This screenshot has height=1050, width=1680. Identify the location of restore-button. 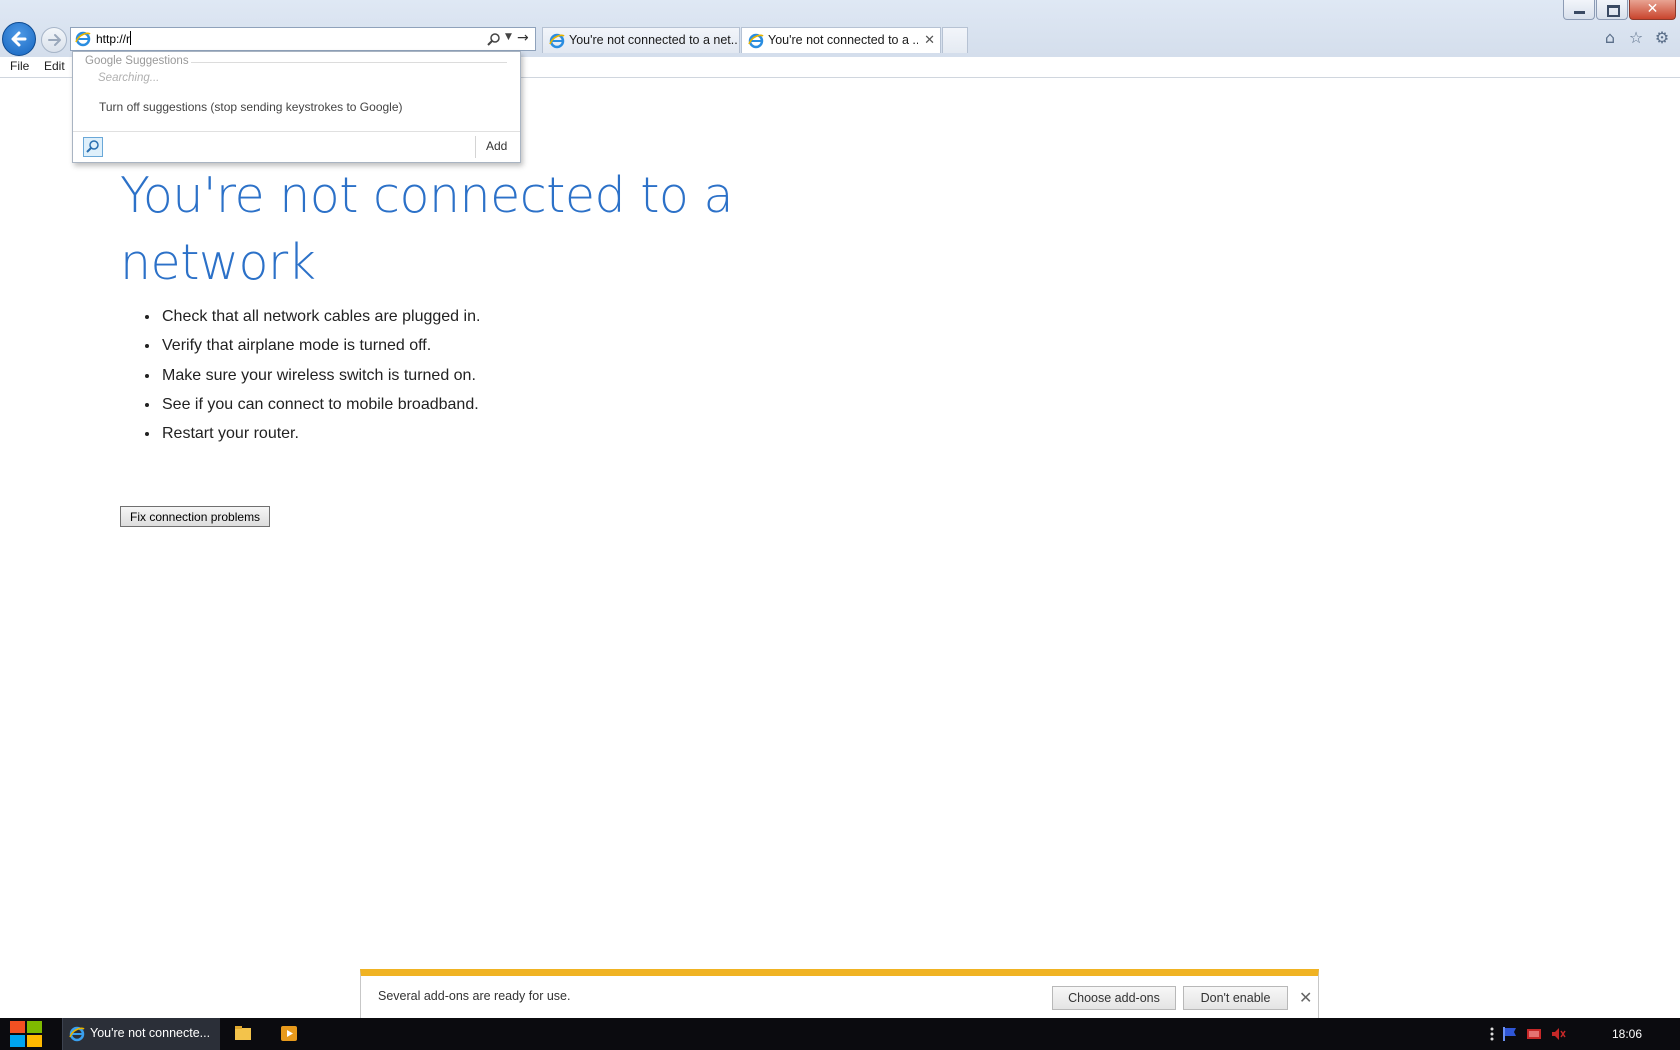
(1612, 10).